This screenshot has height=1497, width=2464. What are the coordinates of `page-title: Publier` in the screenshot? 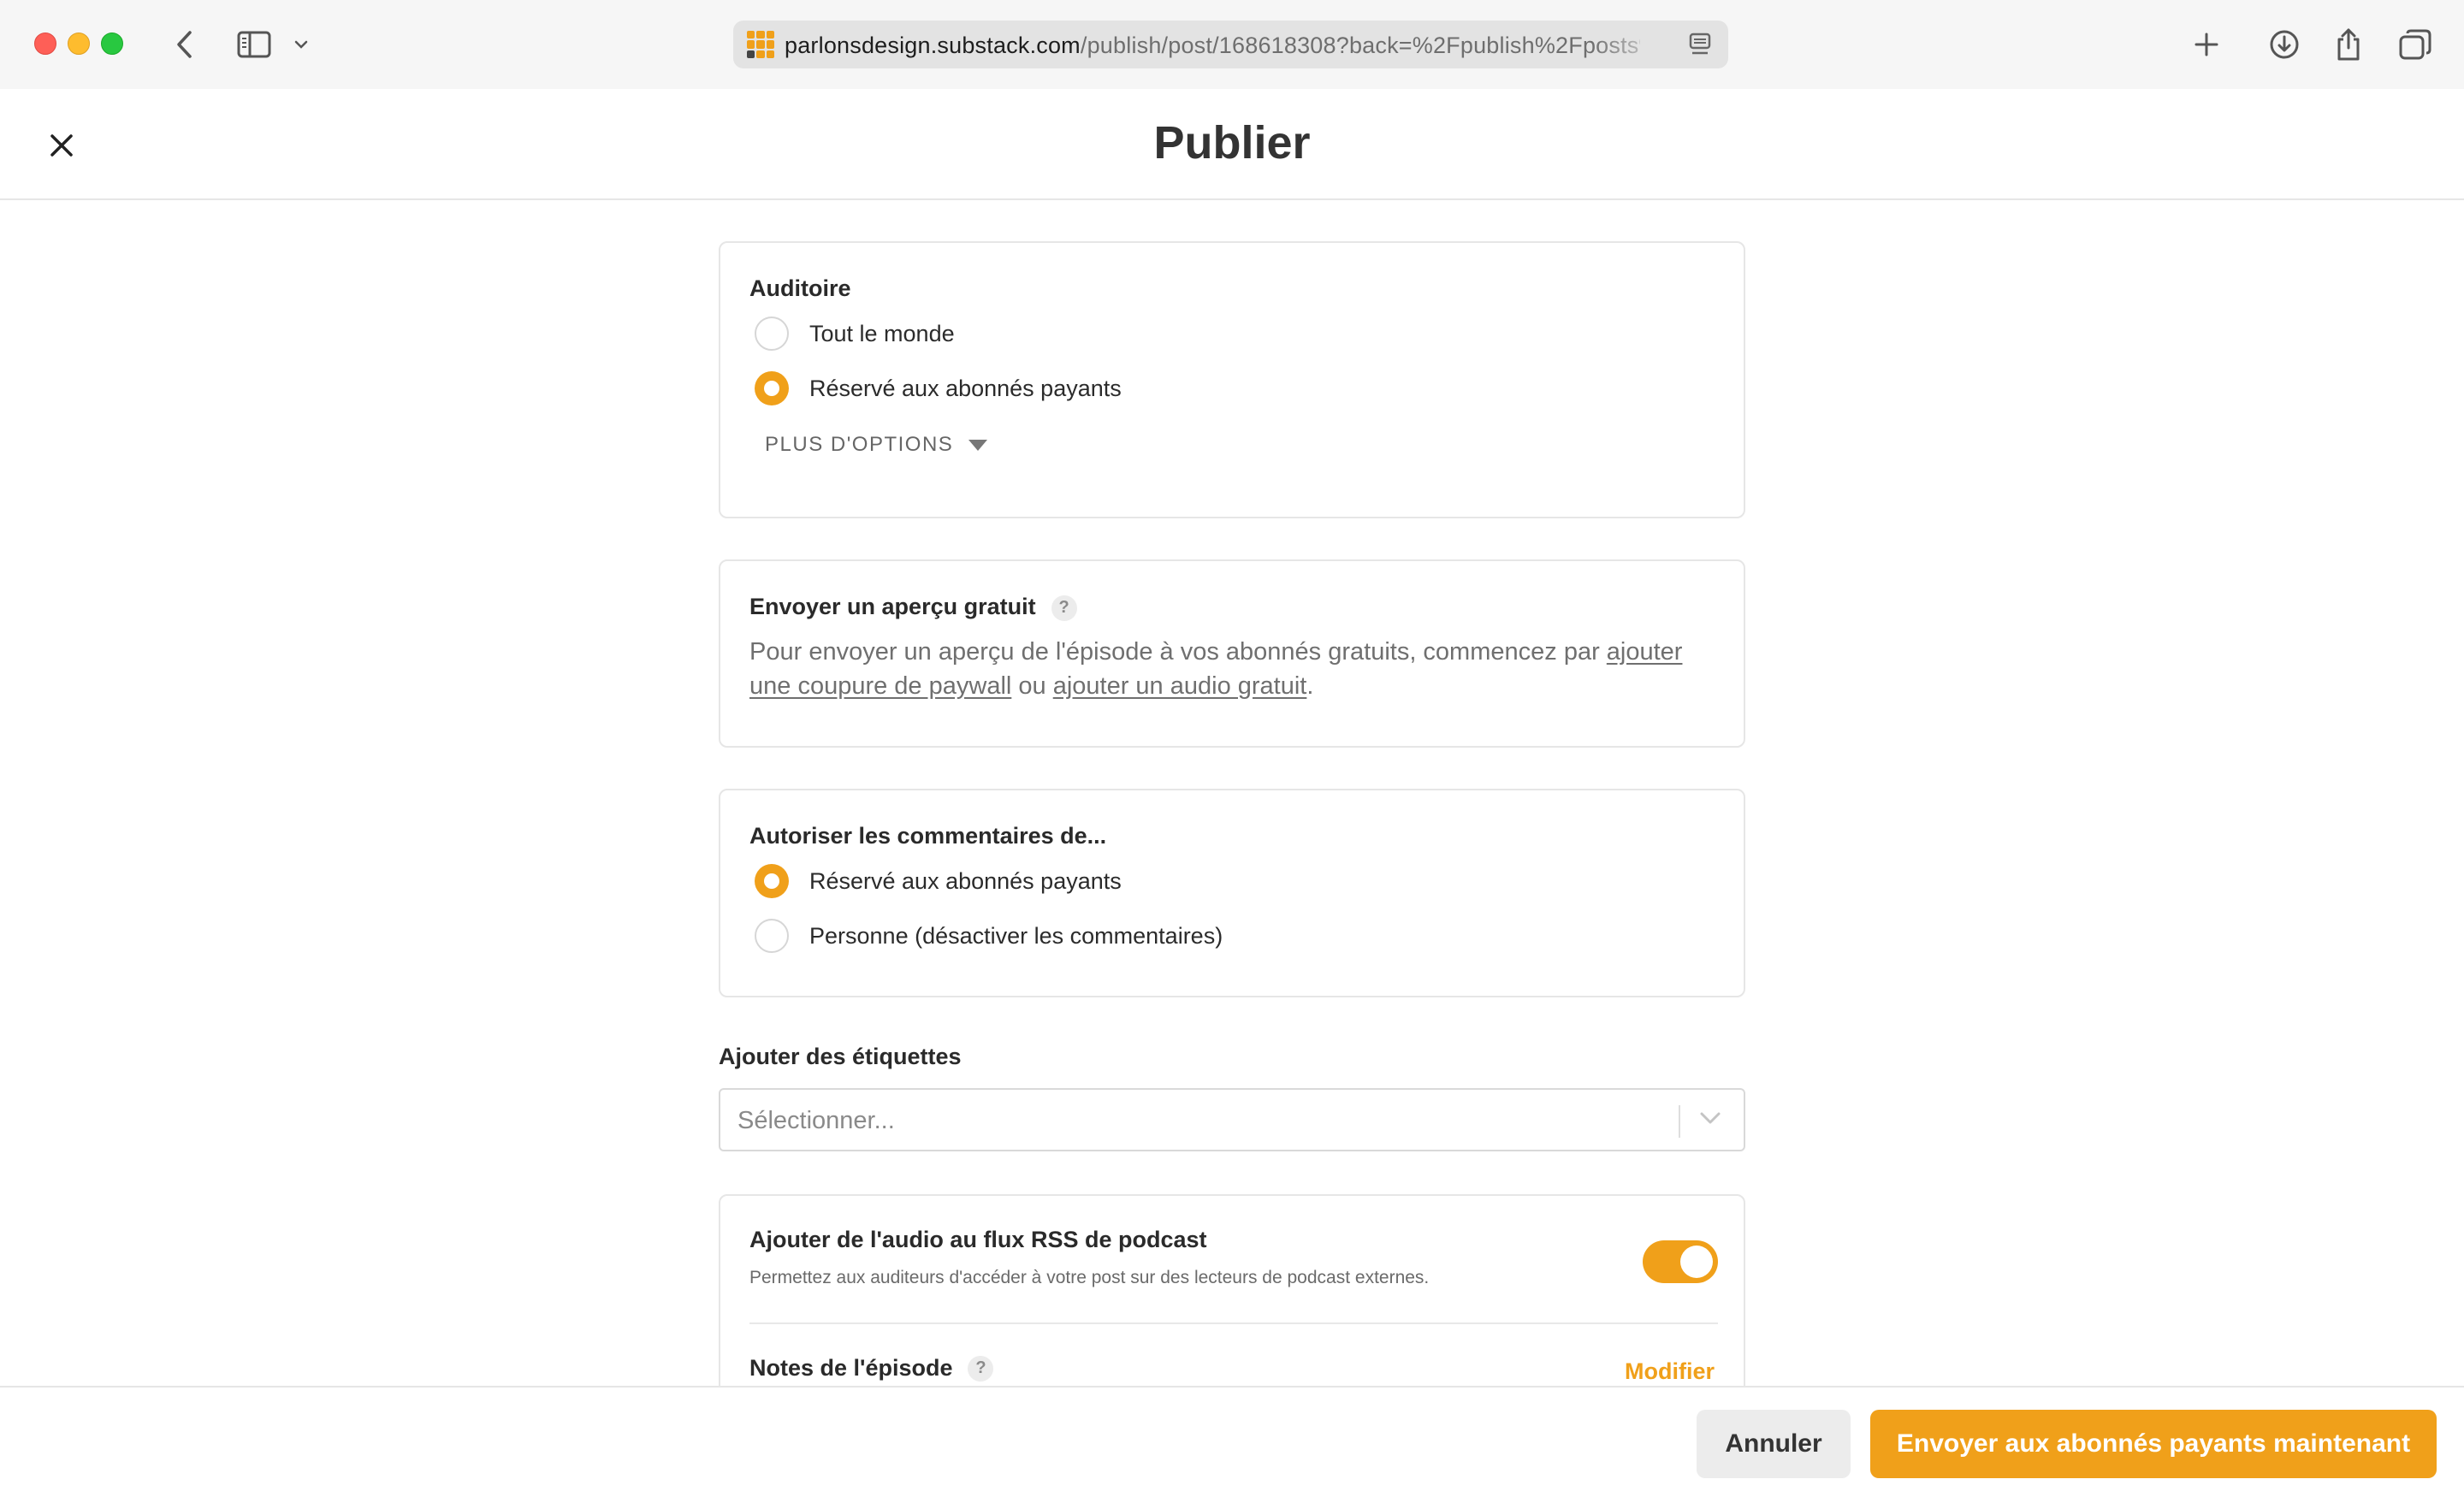 It's located at (1232, 143).